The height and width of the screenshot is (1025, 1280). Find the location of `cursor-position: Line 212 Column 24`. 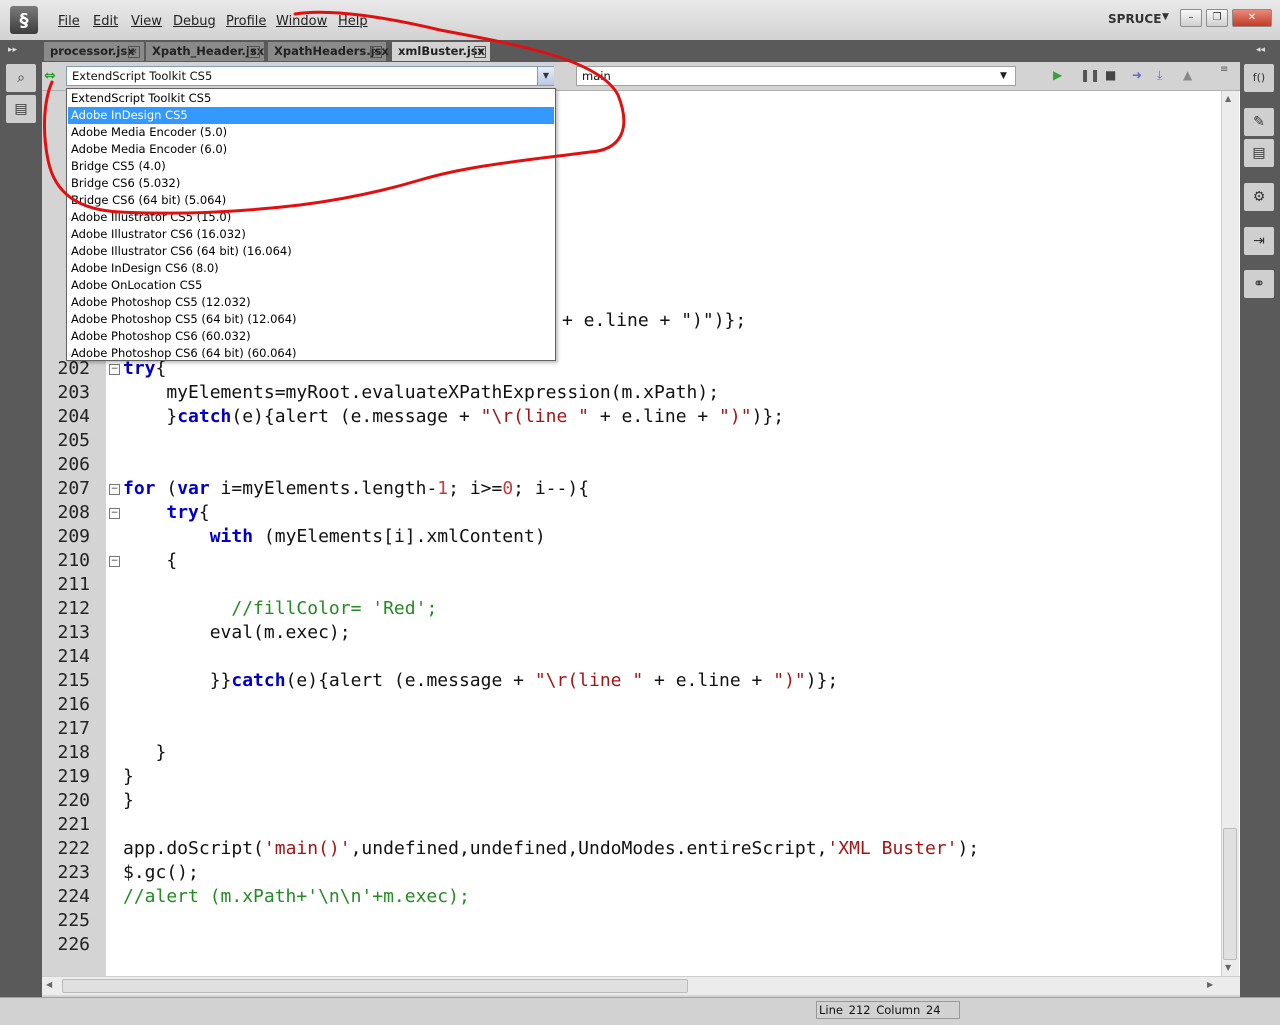

cursor-position: Line 212 Column 24 is located at coordinates (888, 1010).